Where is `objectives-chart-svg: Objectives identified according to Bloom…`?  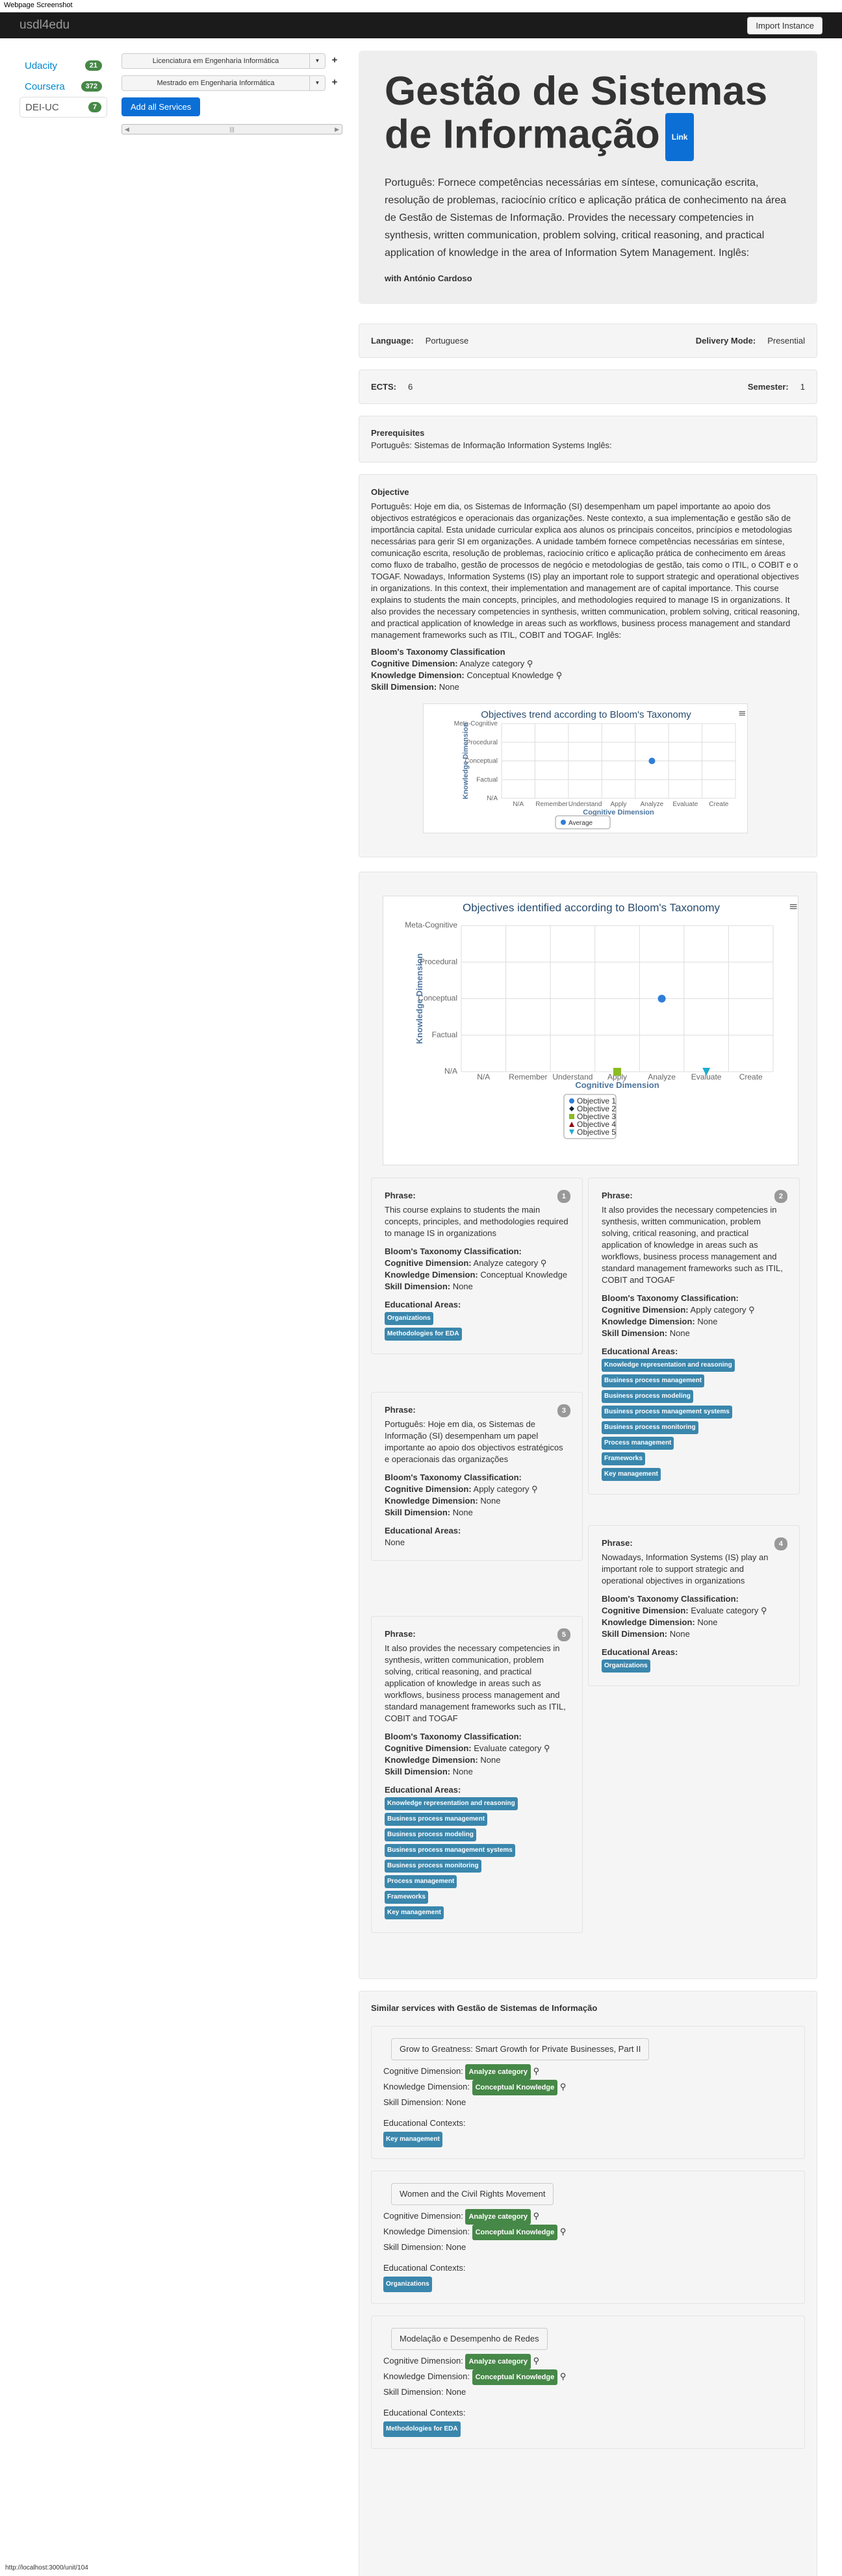 objectives-chart-svg: Objectives identified according to Bloom… is located at coordinates (601, 1020).